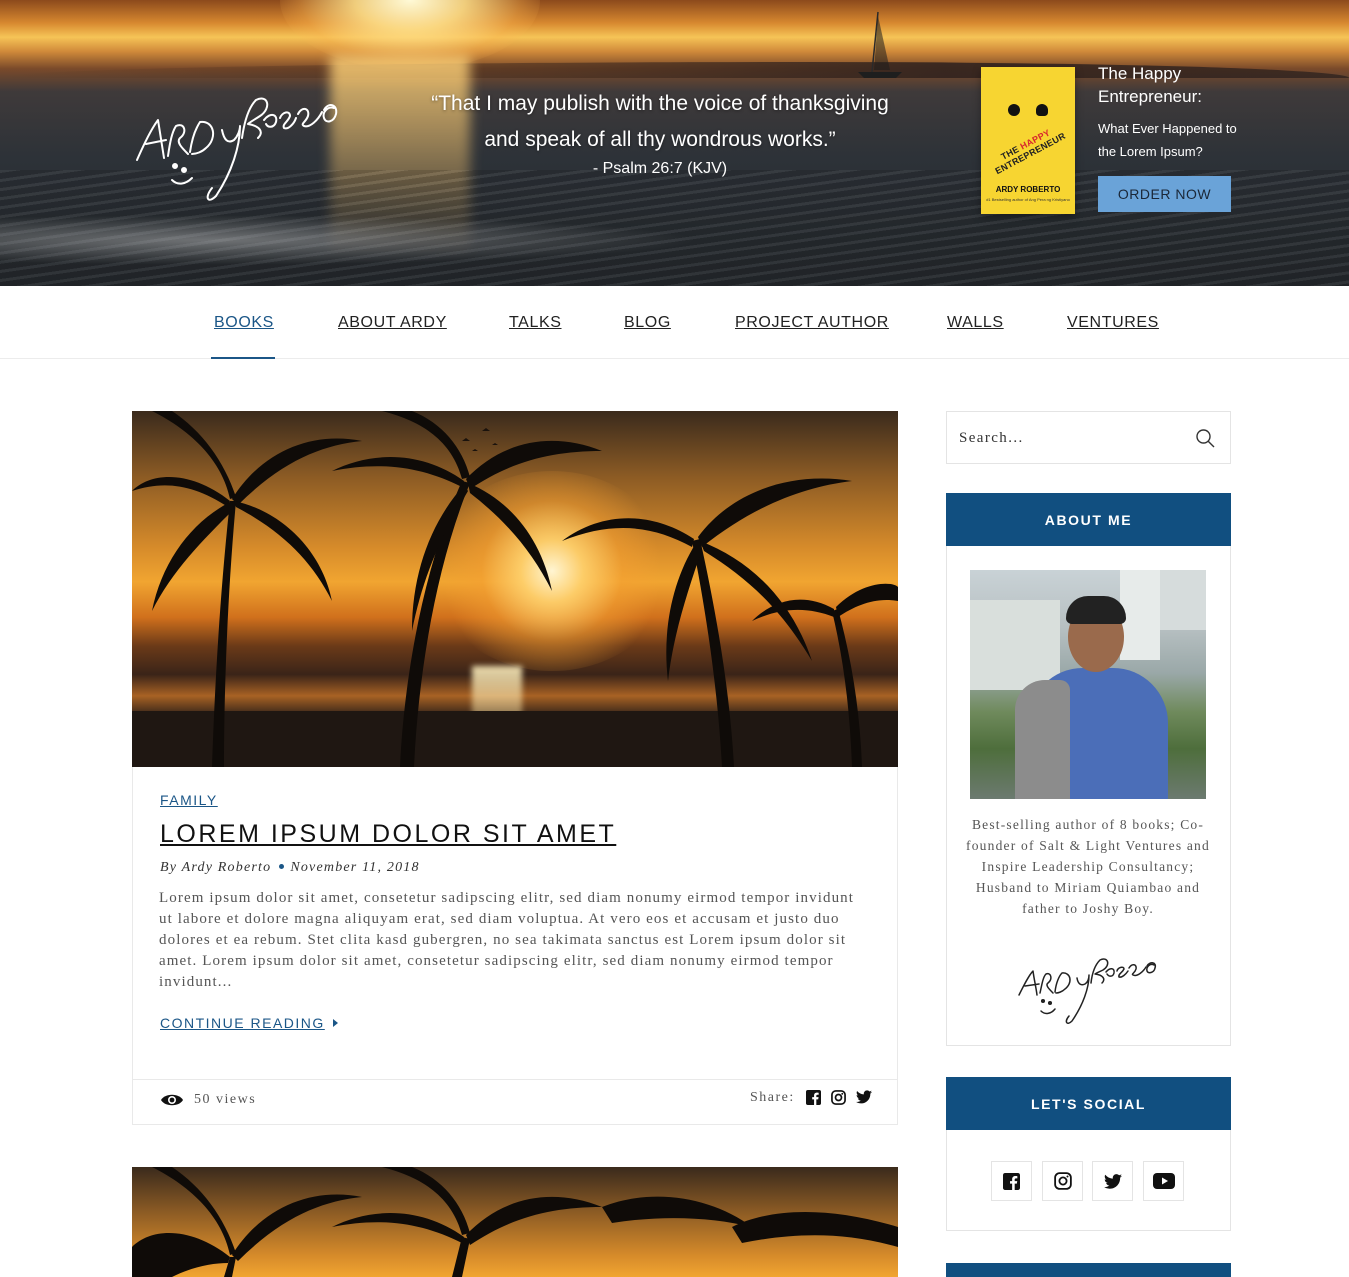 This screenshot has width=1349, height=1277. I want to click on youtube-icon, so click(1163, 1181).